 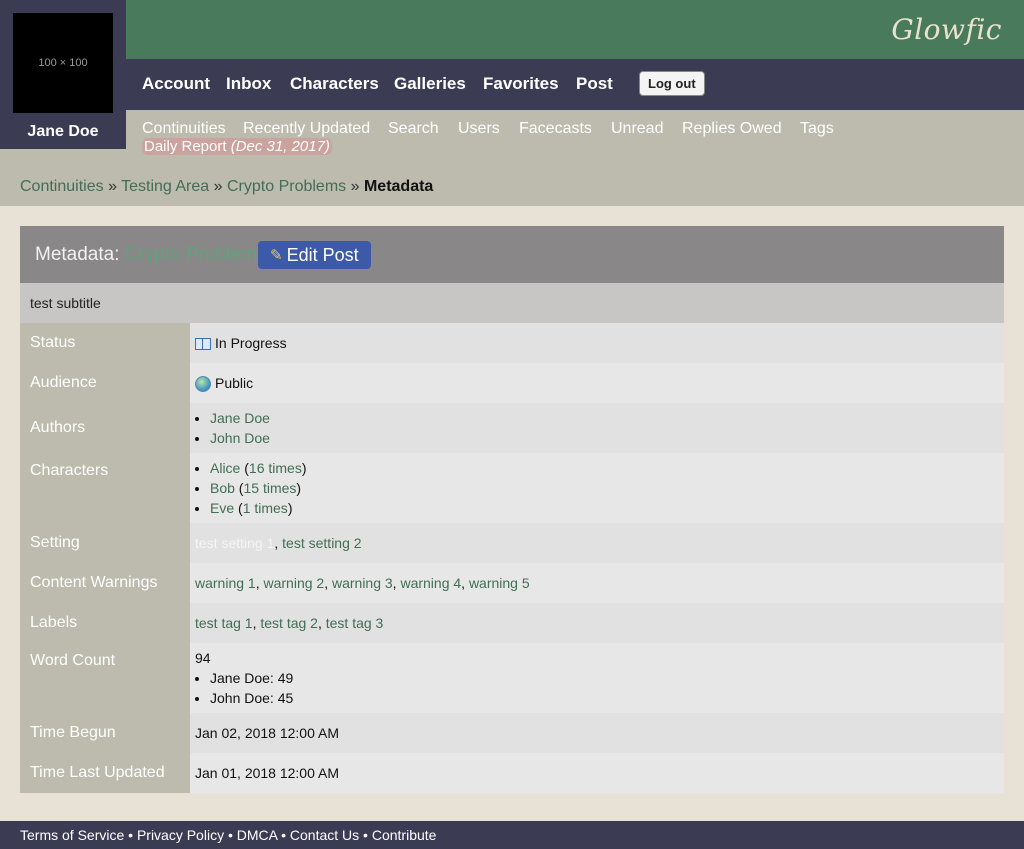 I want to click on audience-row: Audience Public, so click(x=512, y=383).